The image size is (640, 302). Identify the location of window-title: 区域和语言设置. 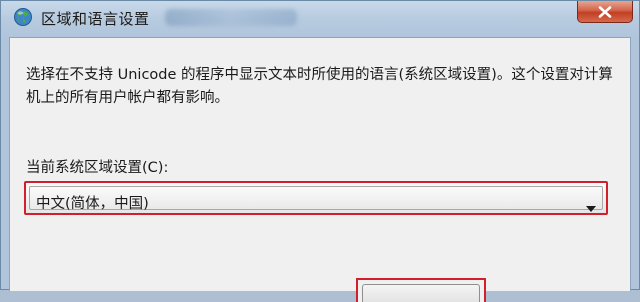
(95, 19).